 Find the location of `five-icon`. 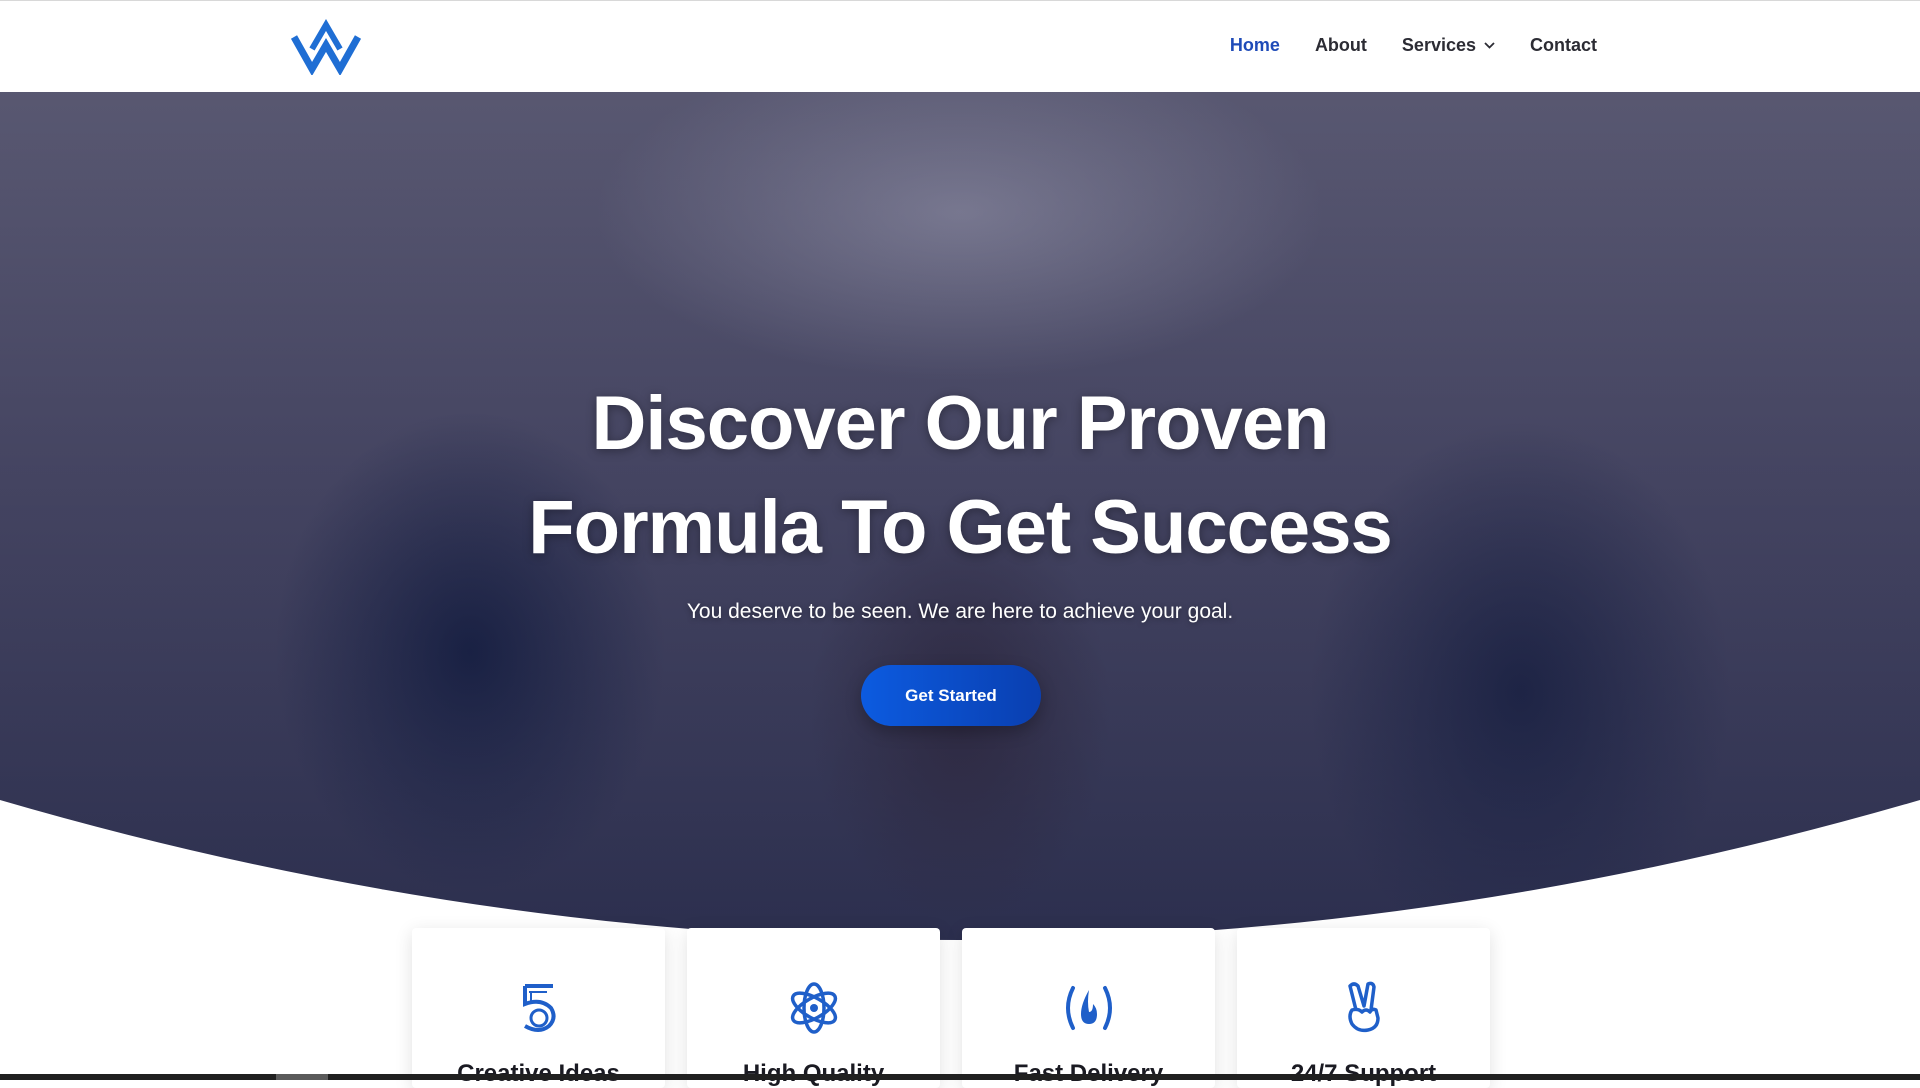

five-icon is located at coordinates (539, 1008).